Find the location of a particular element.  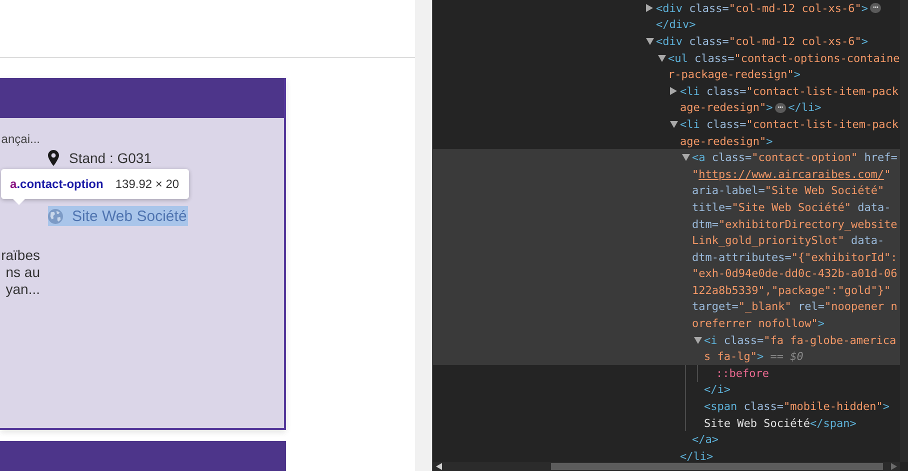

code-text: <span class="mobile-hidden"> is located at coordinates (797, 407).